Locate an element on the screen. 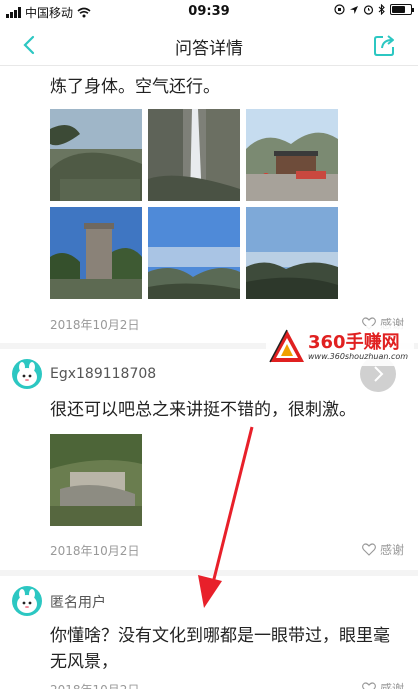 The width and height of the screenshot is (418, 689). watermark-logo-icon is located at coordinates (286, 346).